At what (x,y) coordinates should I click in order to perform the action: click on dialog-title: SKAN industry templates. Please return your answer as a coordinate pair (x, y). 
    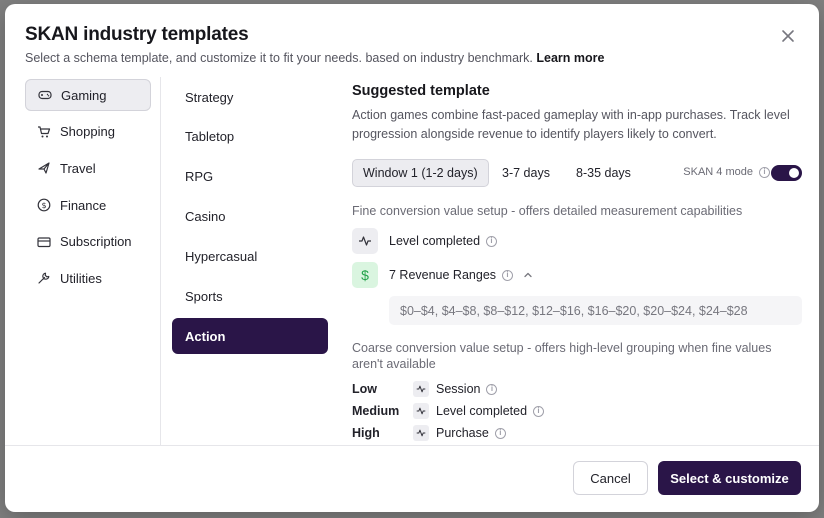
    Looking at the image, I should click on (137, 34).